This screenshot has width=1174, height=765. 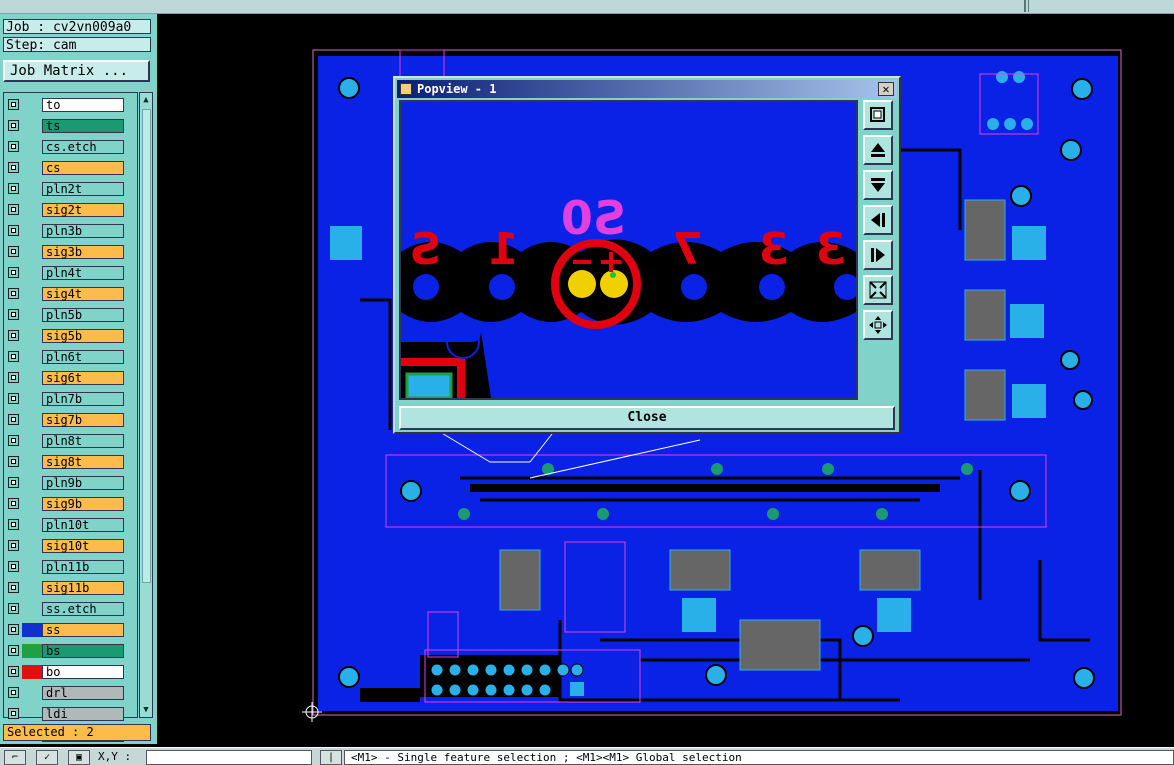 What do you see at coordinates (406, 89) in the screenshot?
I see `window-icon` at bounding box center [406, 89].